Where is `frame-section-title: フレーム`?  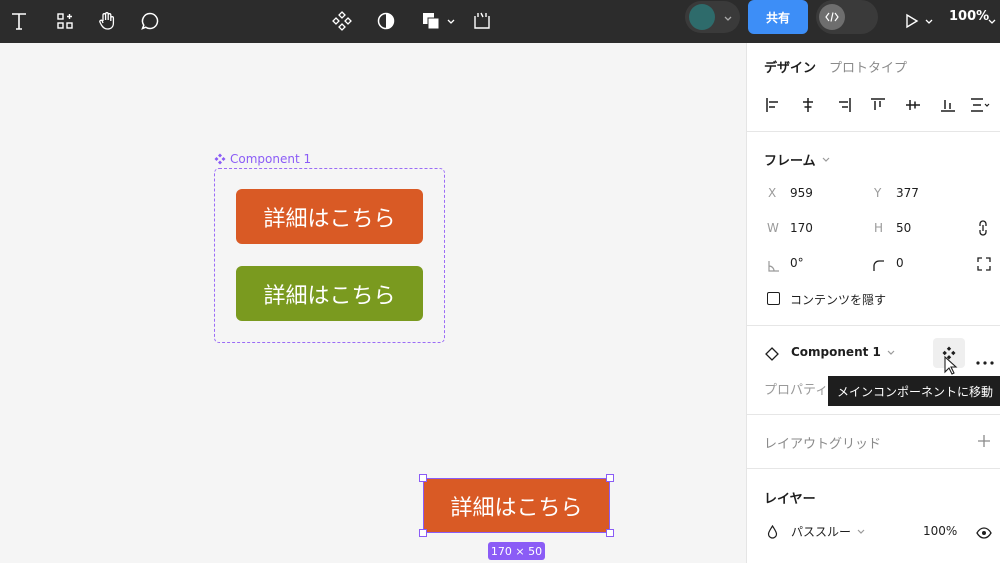
frame-section-title: フレーム is located at coordinates (797, 159).